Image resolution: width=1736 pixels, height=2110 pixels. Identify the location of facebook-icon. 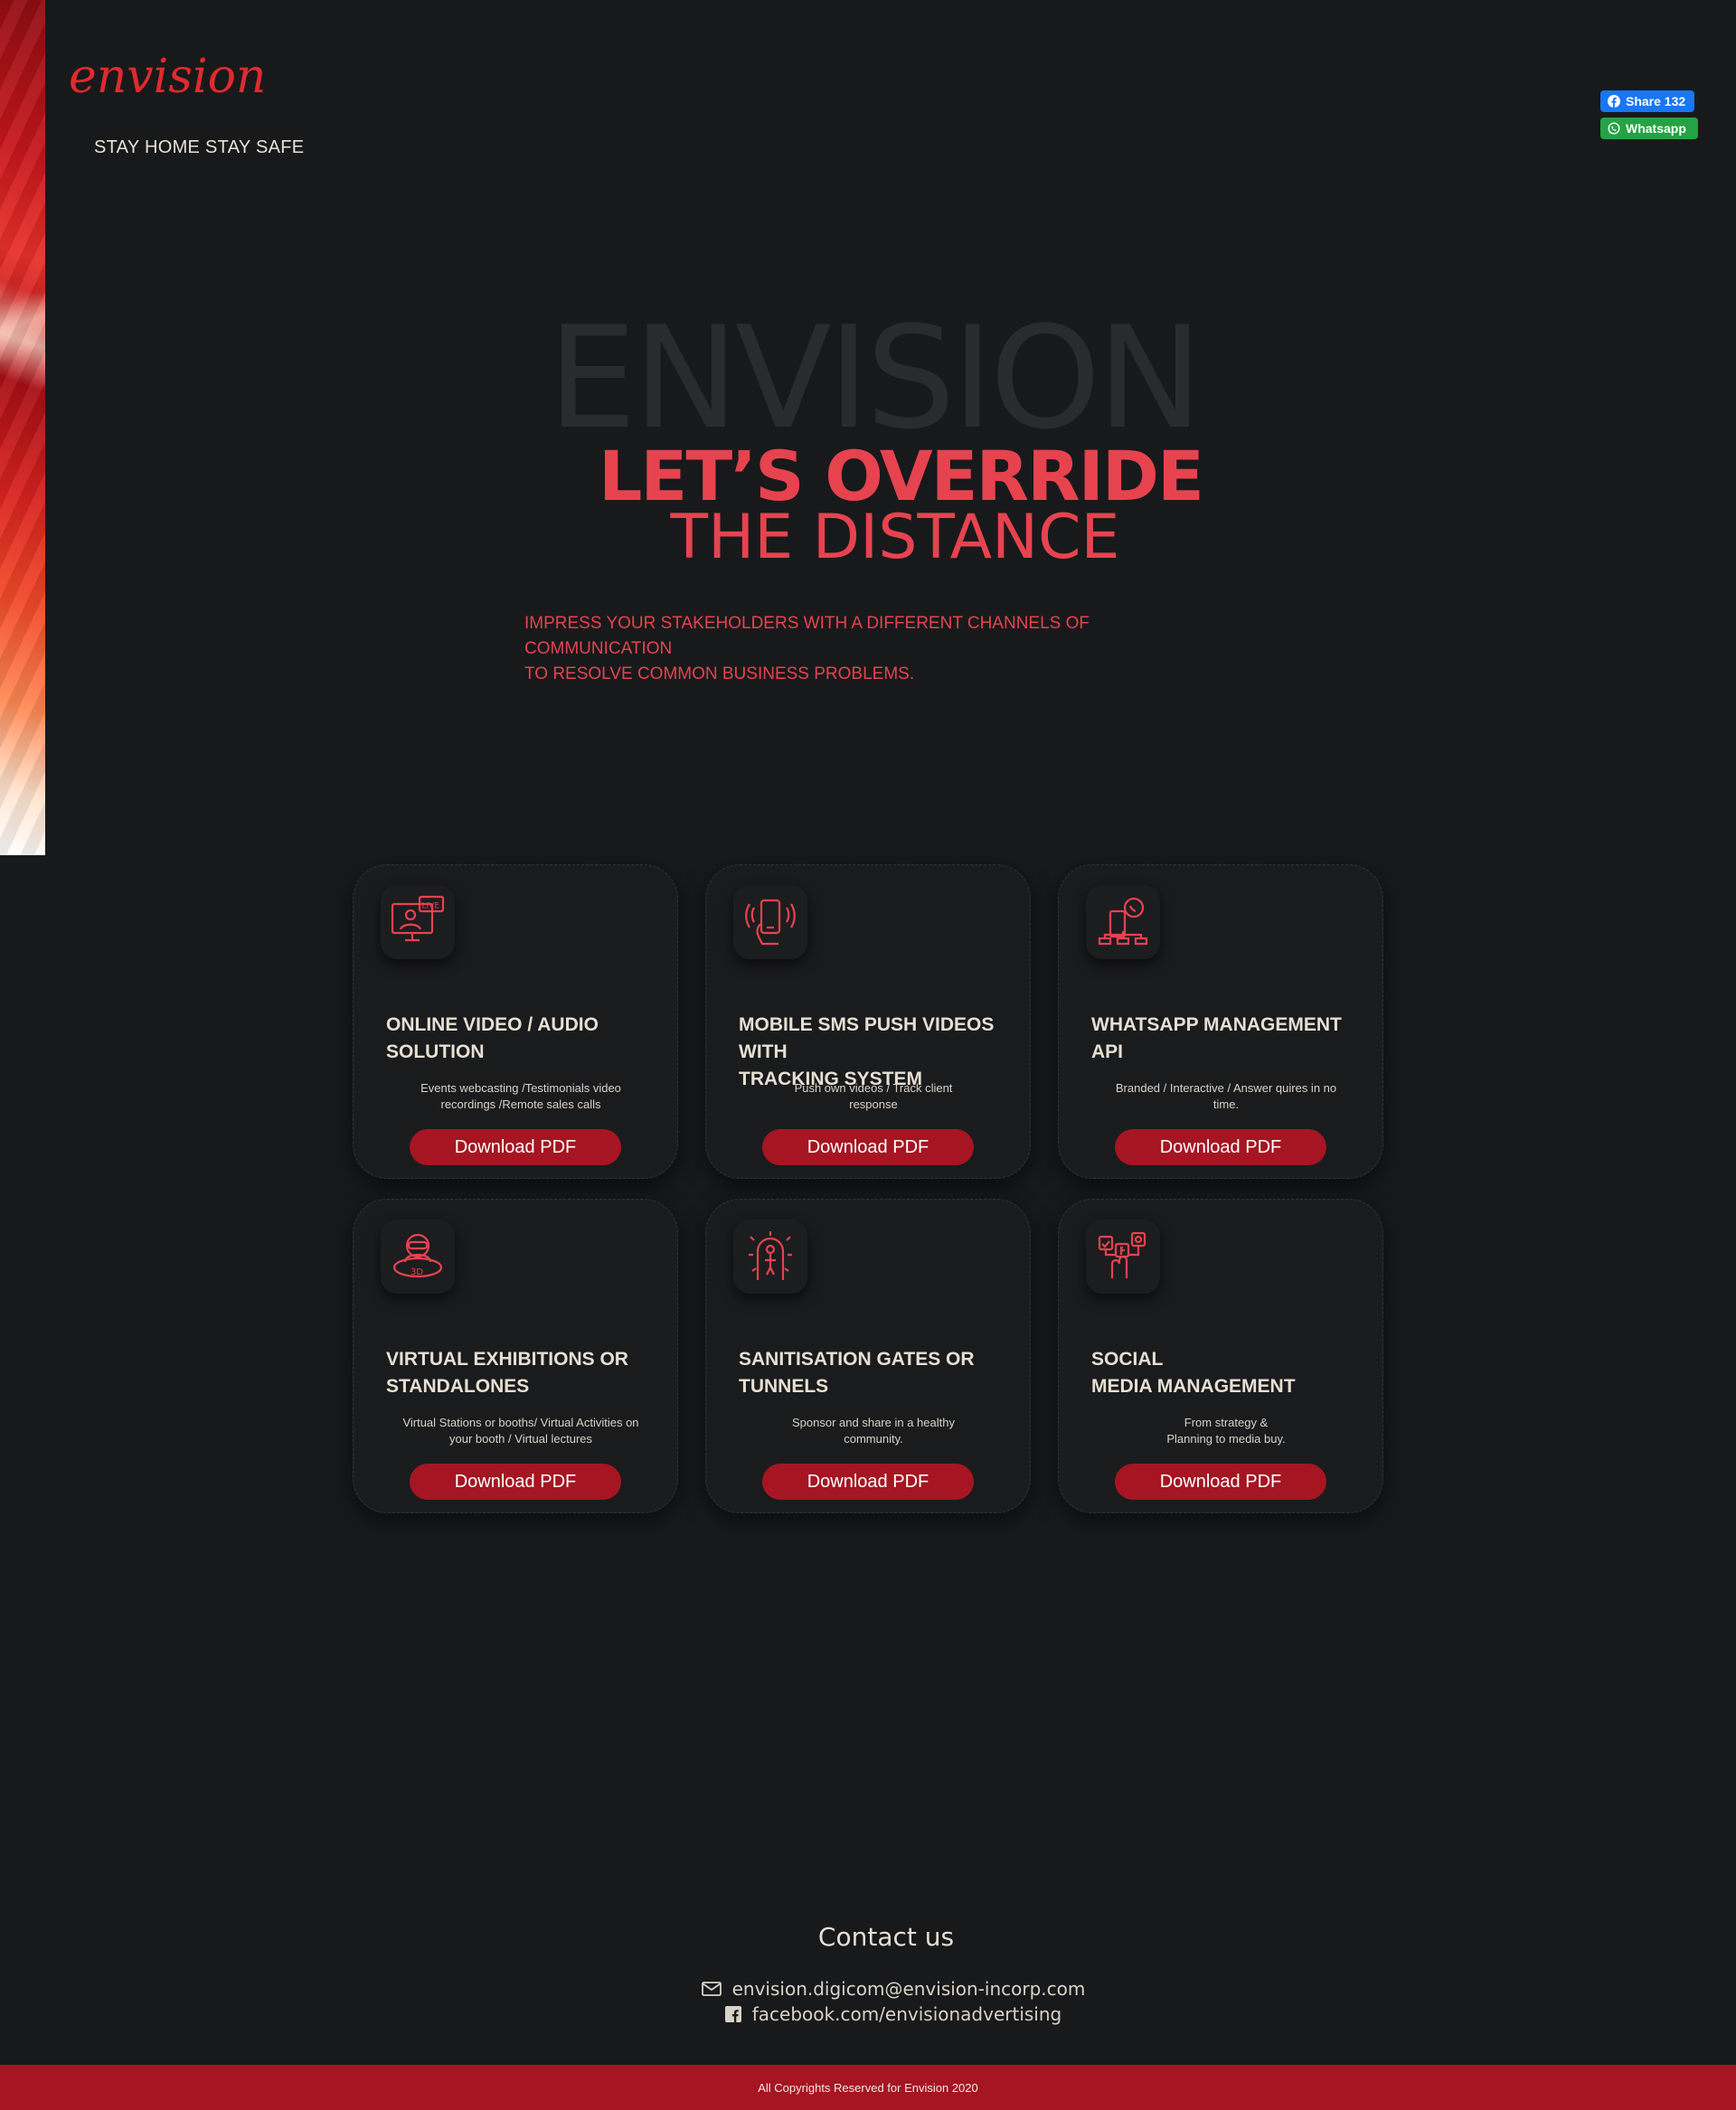
(1614, 101).